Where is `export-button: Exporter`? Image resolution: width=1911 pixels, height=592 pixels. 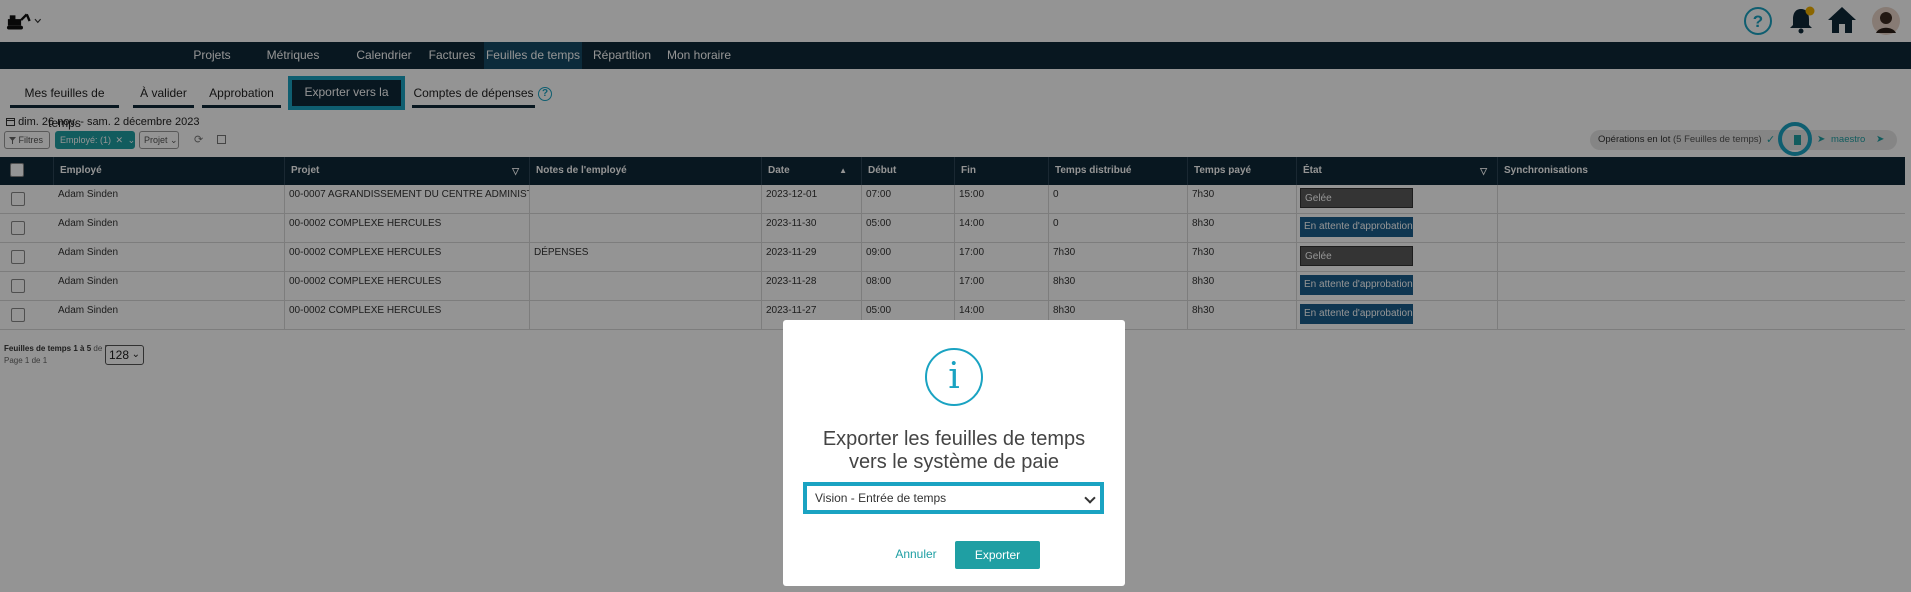
export-button: Exporter is located at coordinates (997, 555).